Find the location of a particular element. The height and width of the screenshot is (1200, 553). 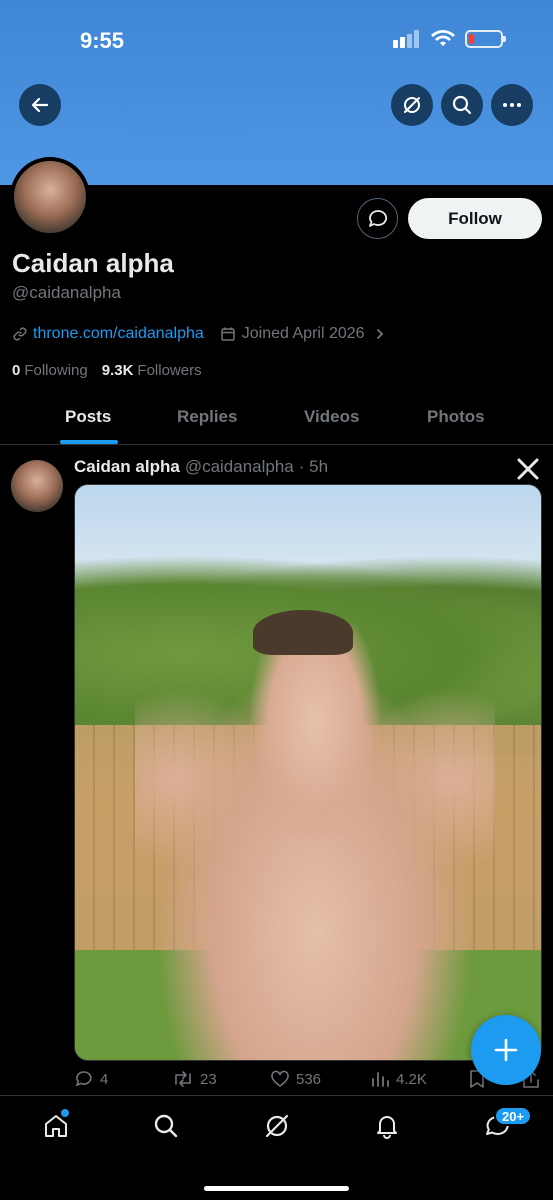

more-button is located at coordinates (512, 105).